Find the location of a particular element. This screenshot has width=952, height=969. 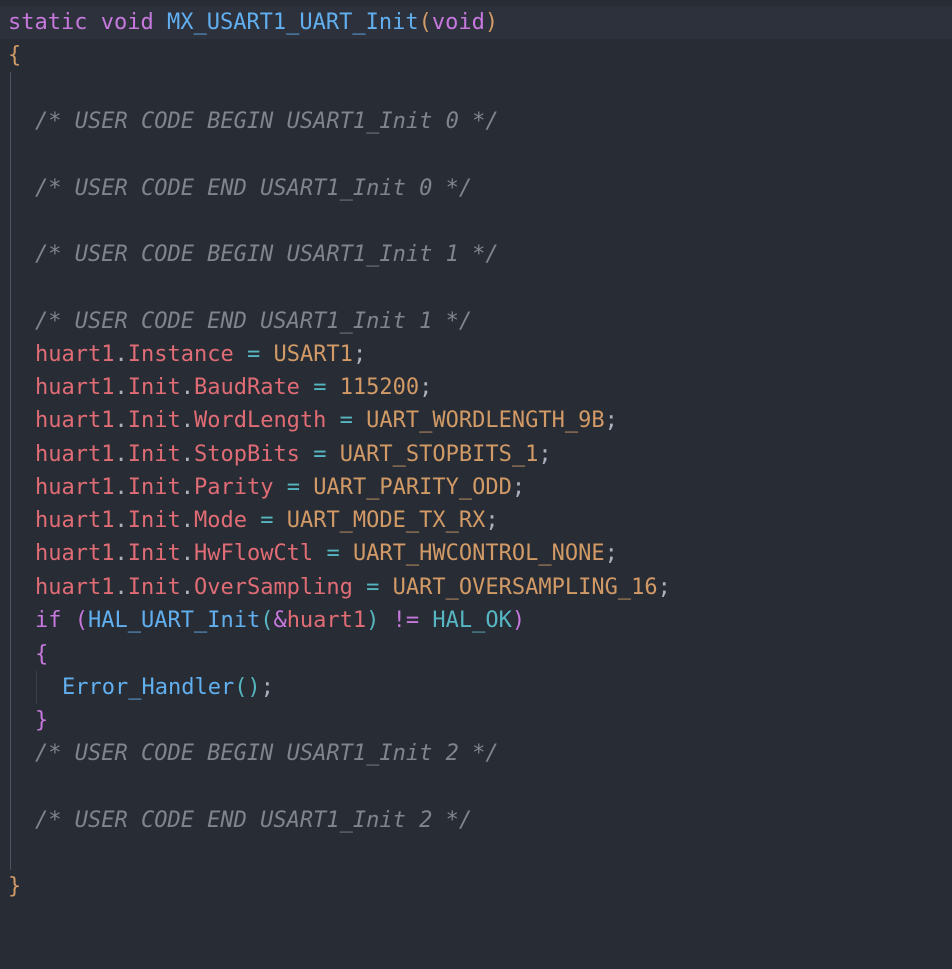

member-name: Parity is located at coordinates (233, 487).